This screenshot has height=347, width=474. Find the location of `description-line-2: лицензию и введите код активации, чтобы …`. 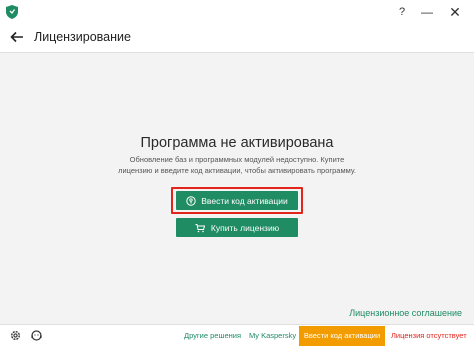

description-line-2: лицензию и введите код активации, чтобы … is located at coordinates (237, 170).